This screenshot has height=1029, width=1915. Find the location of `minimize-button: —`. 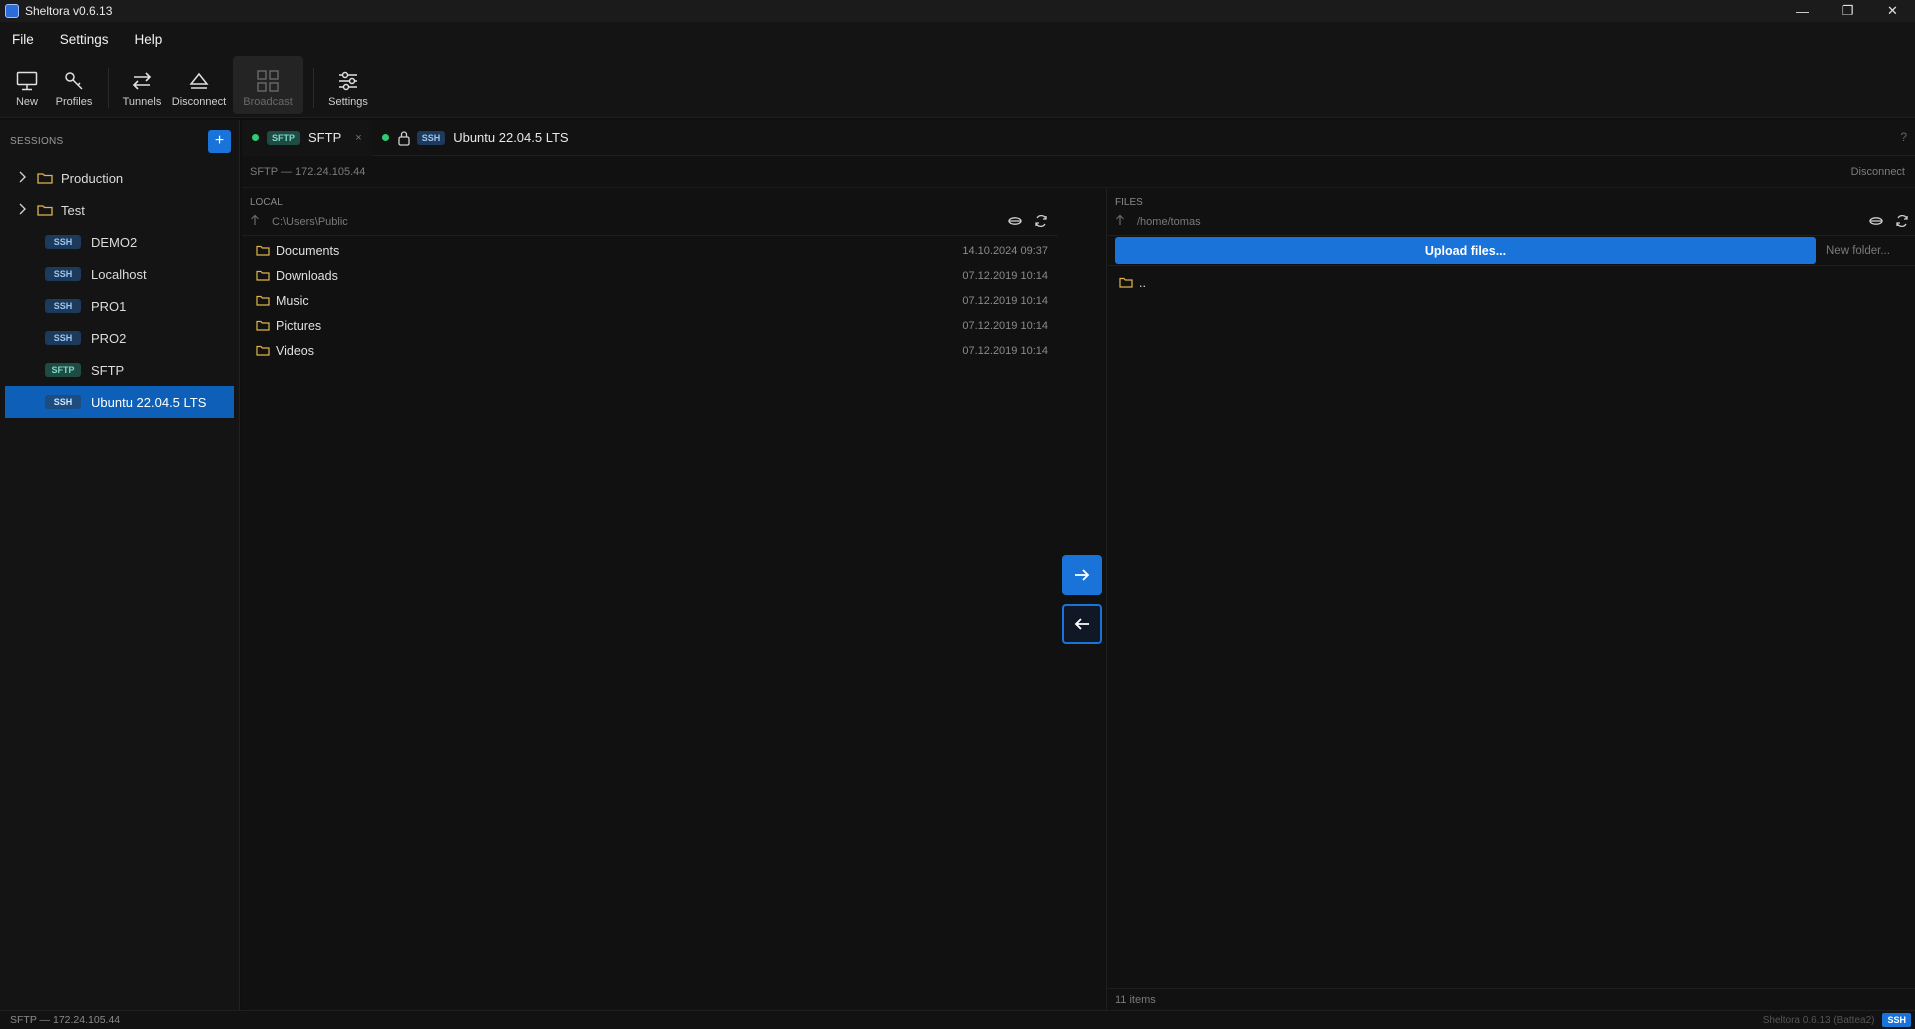

minimize-button: — is located at coordinates (1802, 11).